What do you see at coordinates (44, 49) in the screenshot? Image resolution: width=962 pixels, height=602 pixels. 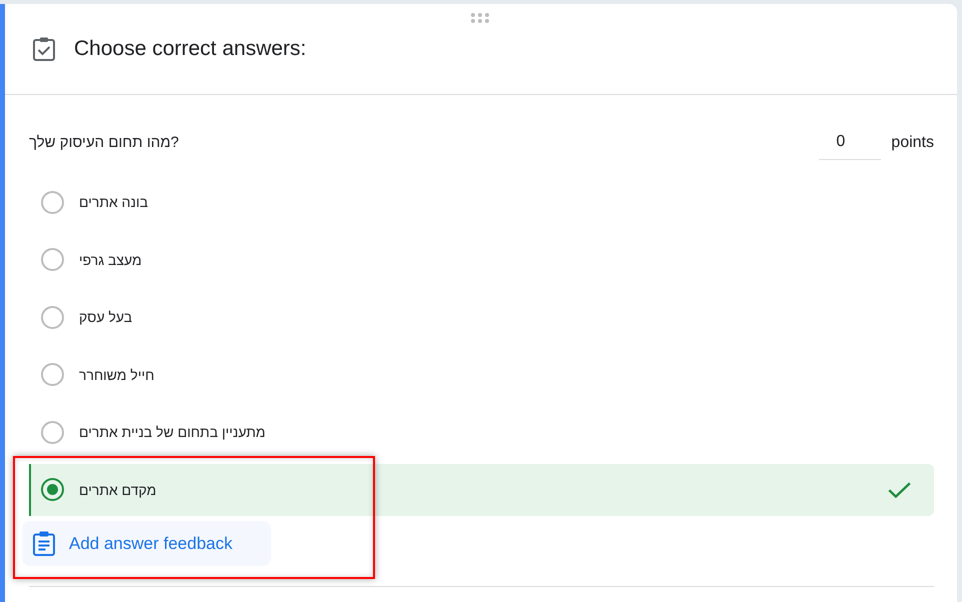 I see `clipboard-check-icon` at bounding box center [44, 49].